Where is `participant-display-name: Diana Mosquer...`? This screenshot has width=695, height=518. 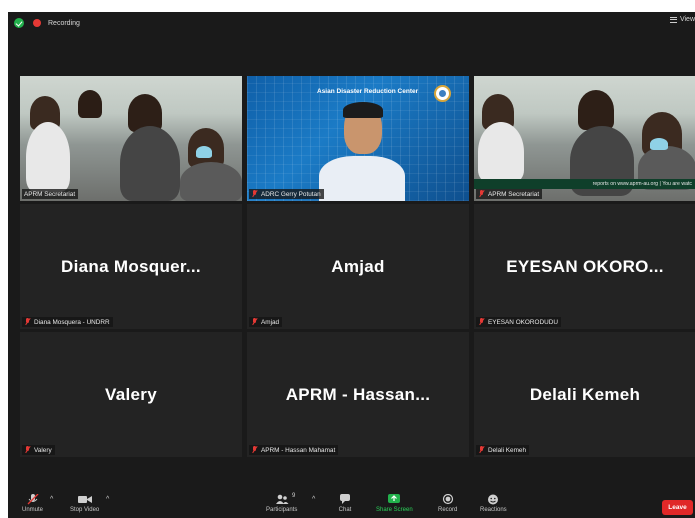 participant-display-name: Diana Mosquer... is located at coordinates (131, 266).